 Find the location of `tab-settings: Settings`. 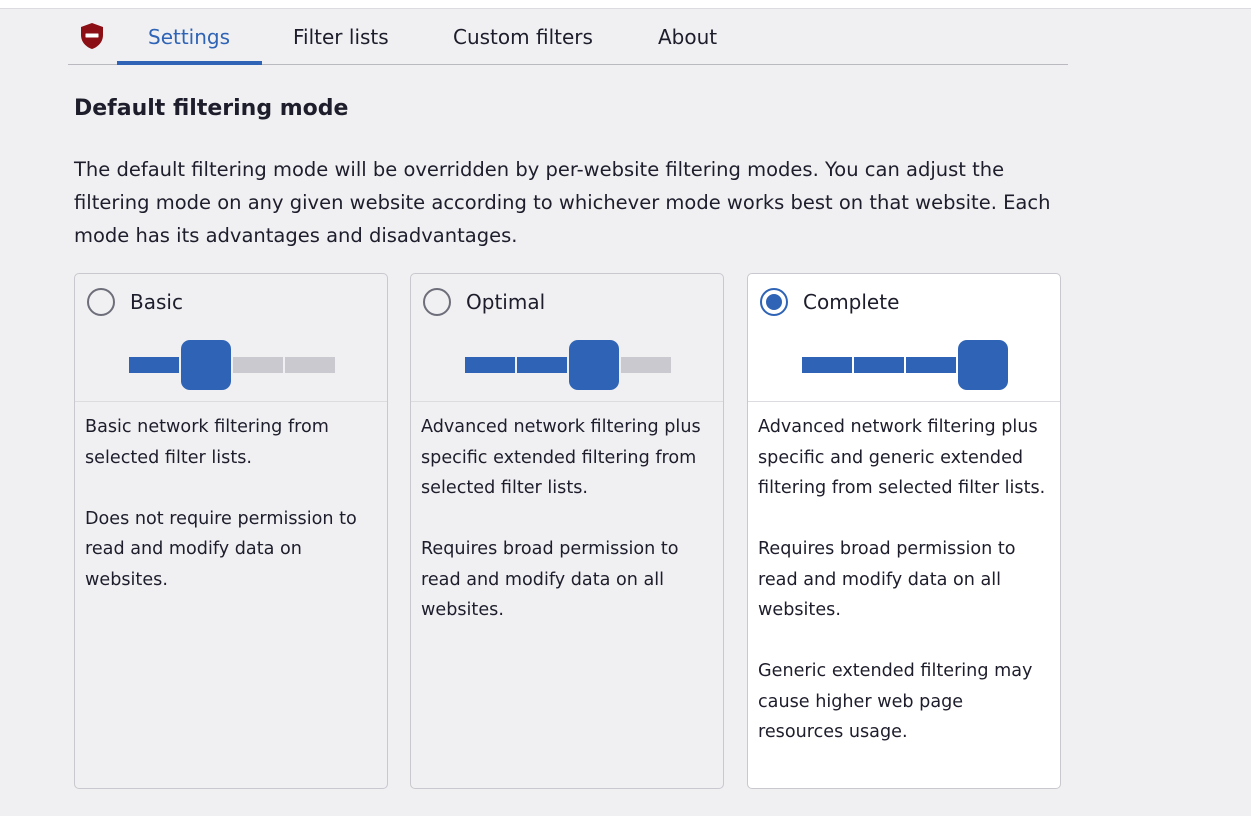

tab-settings: Settings is located at coordinates (189, 37).